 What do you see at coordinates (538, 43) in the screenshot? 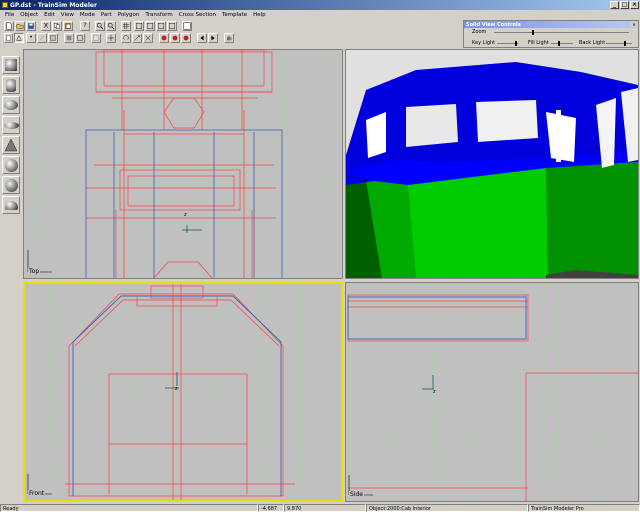
I see `fill-light-label: Fill Light` at bounding box center [538, 43].